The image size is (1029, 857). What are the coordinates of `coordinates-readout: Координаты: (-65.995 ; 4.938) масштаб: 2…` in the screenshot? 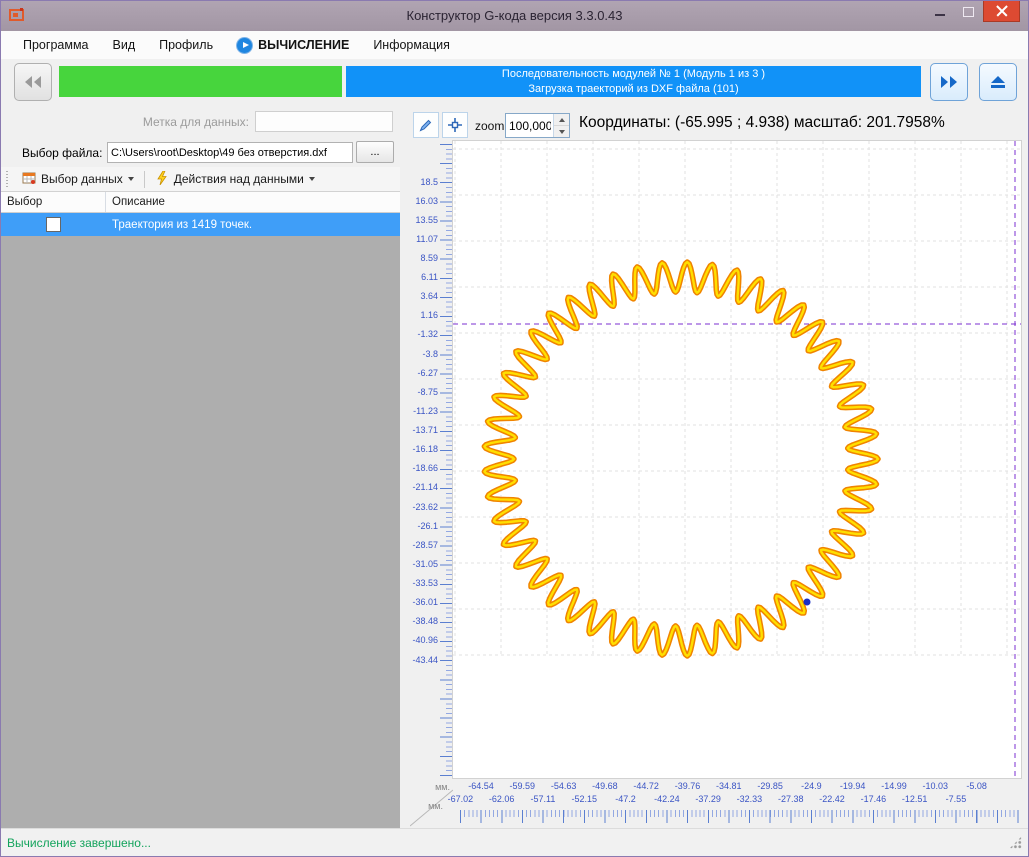 It's located at (762, 122).